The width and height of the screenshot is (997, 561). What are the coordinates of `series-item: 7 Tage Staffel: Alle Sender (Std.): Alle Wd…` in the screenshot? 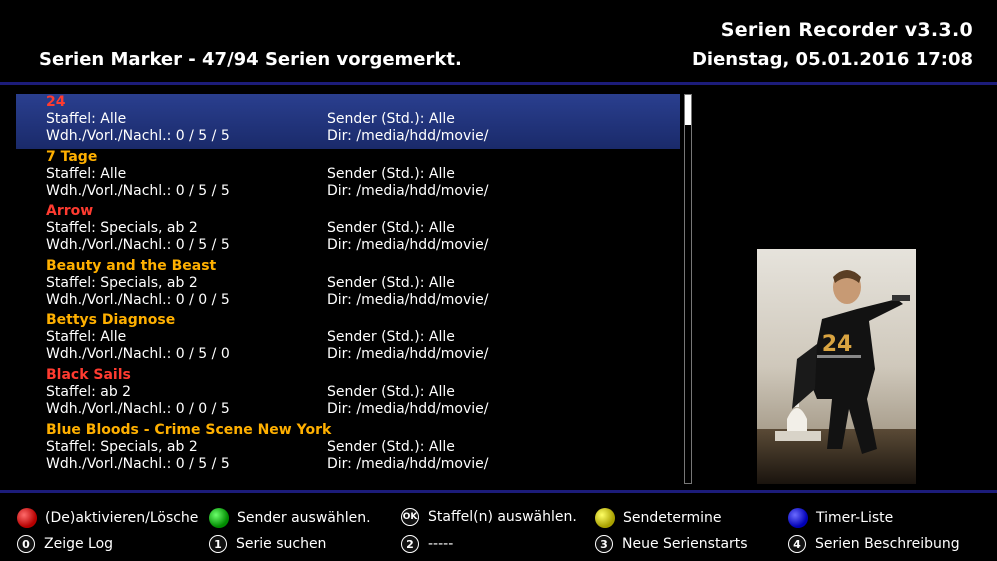 It's located at (348, 176).